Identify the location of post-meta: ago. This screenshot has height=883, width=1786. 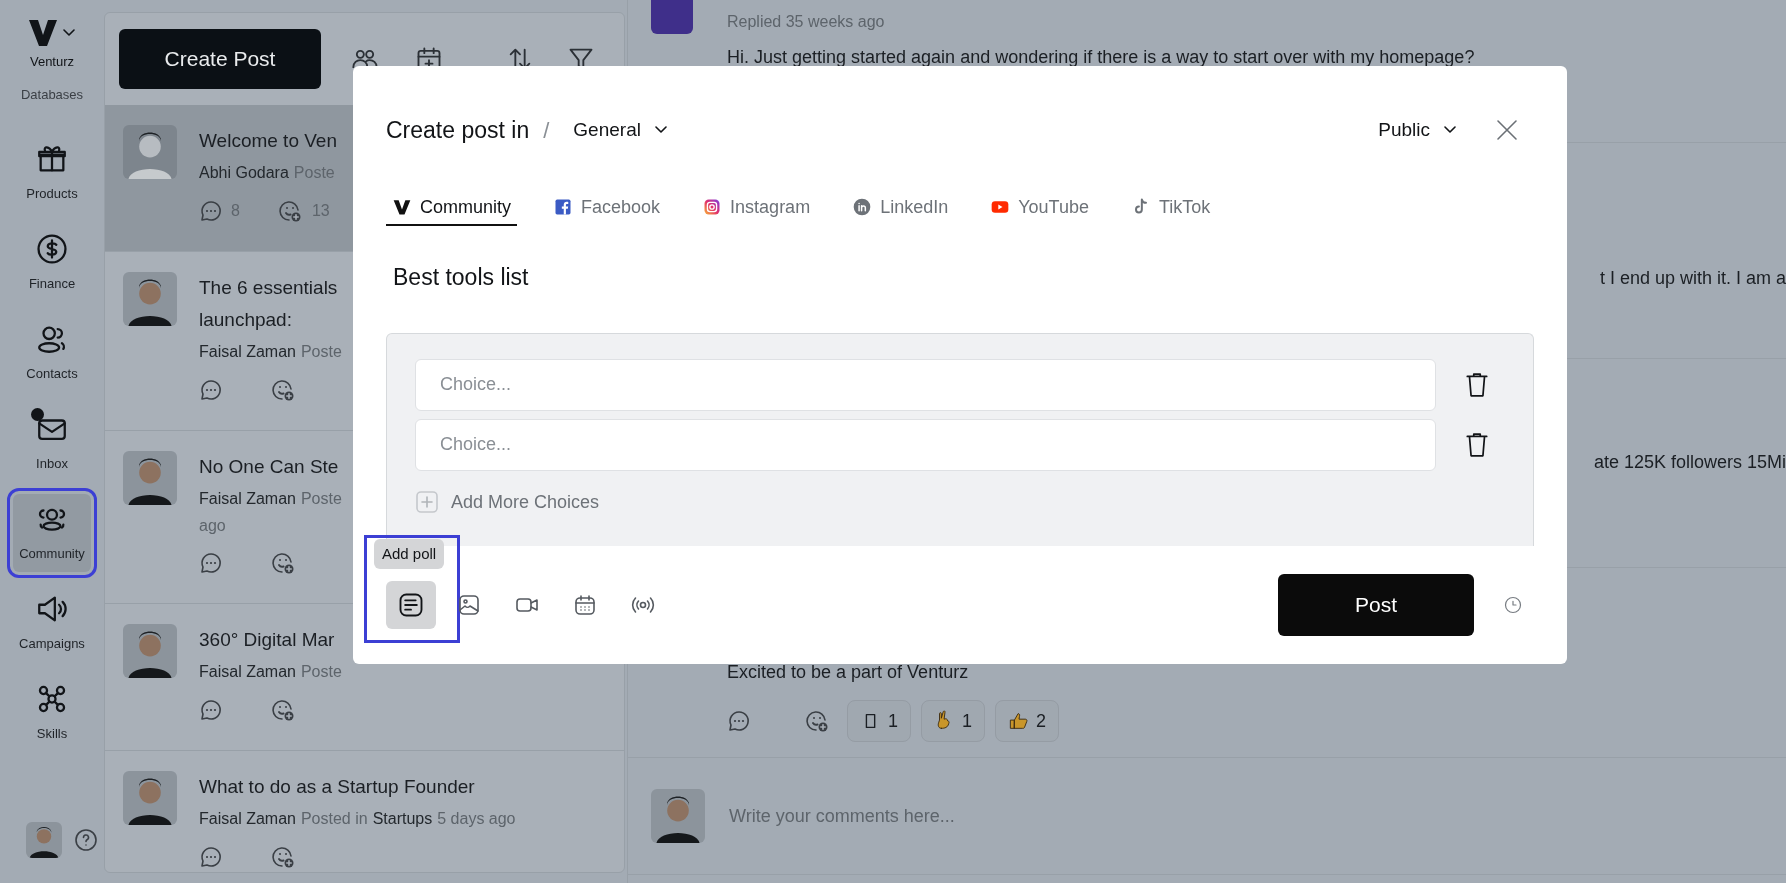
(213, 526).